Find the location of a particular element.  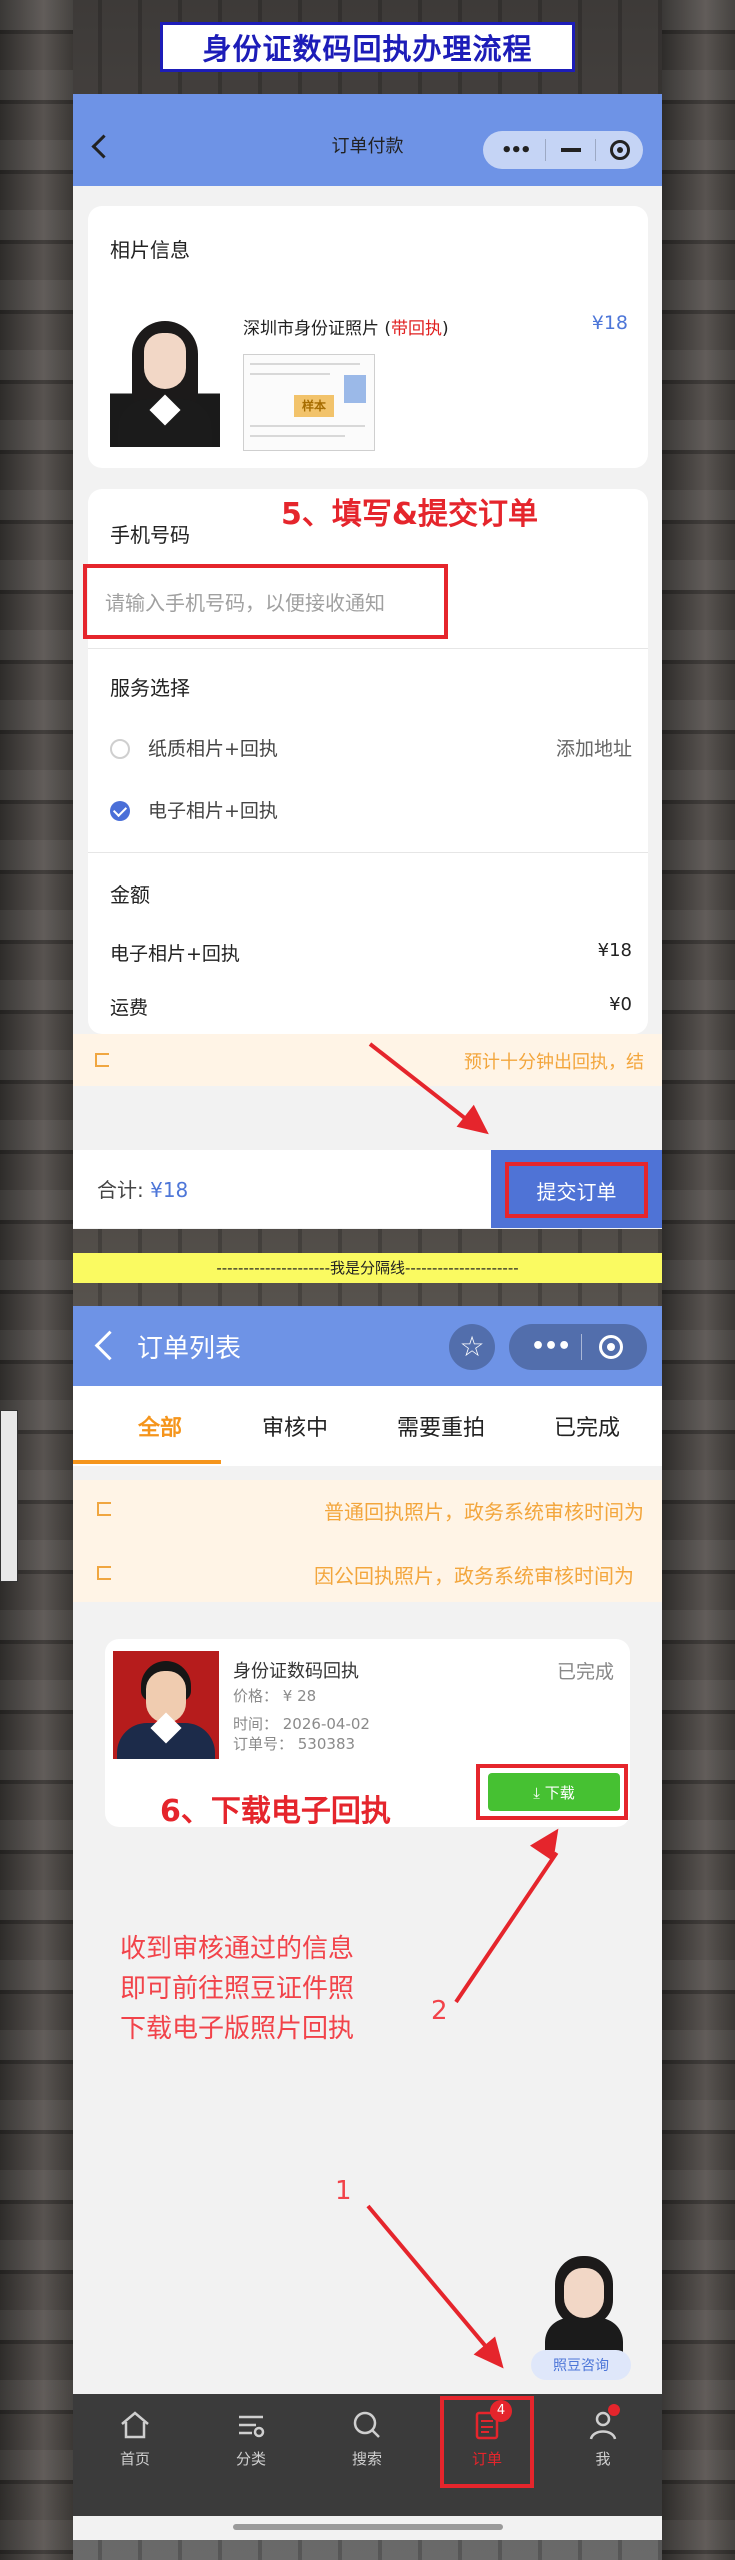

background-street-sign is located at coordinates (9, 1496).